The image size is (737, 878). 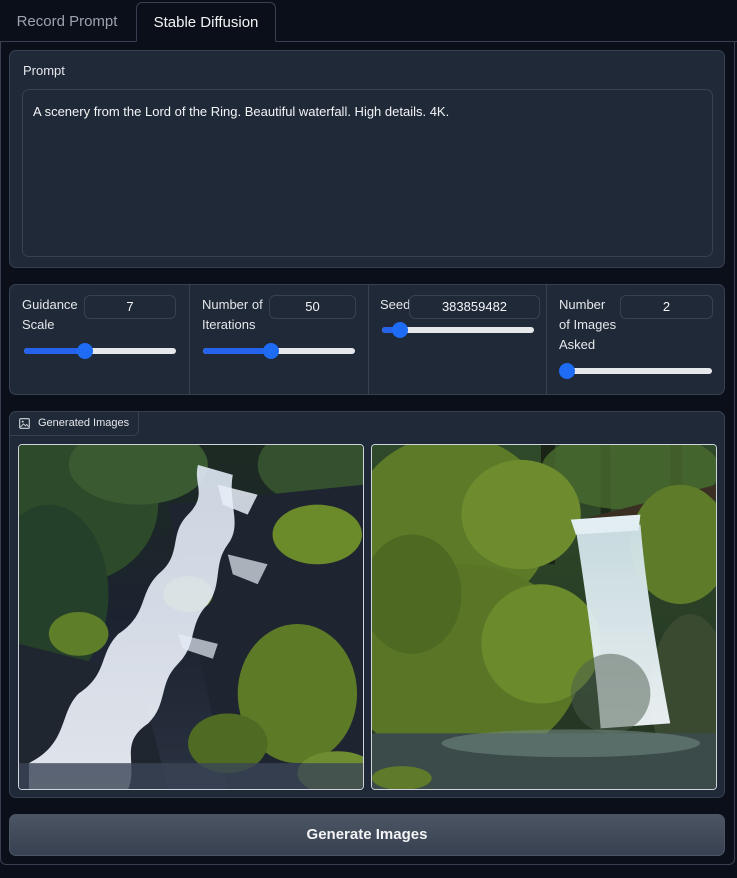 What do you see at coordinates (457, 339) in the screenshot?
I see `seed-control: Seed 383859482` at bounding box center [457, 339].